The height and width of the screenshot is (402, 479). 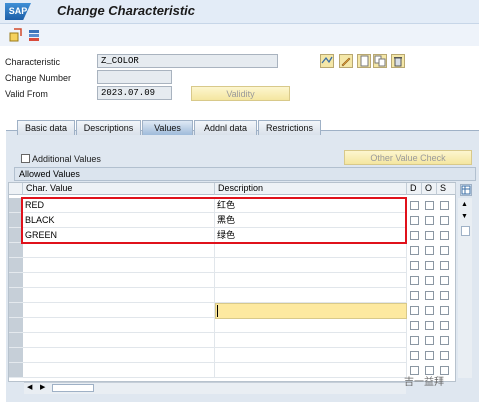 I want to click on delete-icon, so click(x=398, y=61).